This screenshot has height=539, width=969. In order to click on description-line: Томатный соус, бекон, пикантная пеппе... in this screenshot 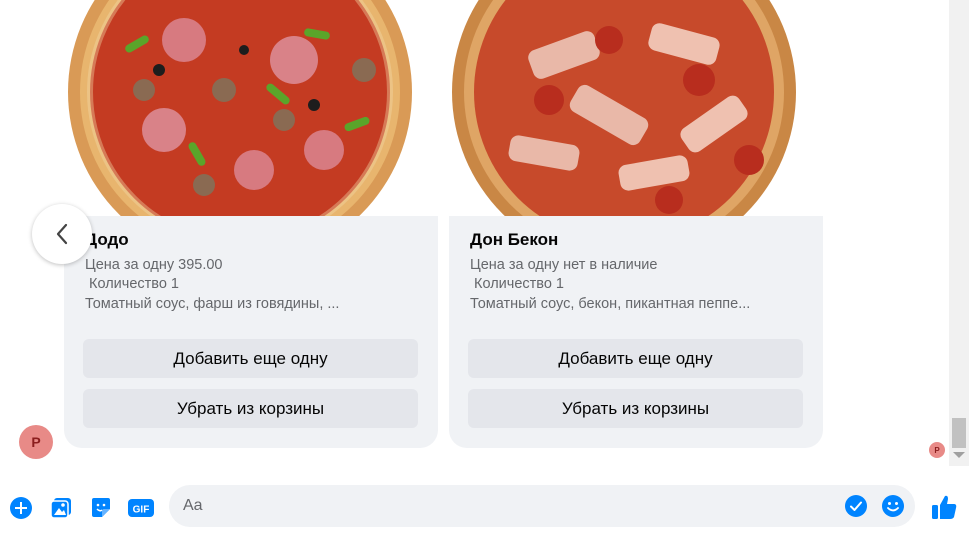, I will do `click(610, 304)`.